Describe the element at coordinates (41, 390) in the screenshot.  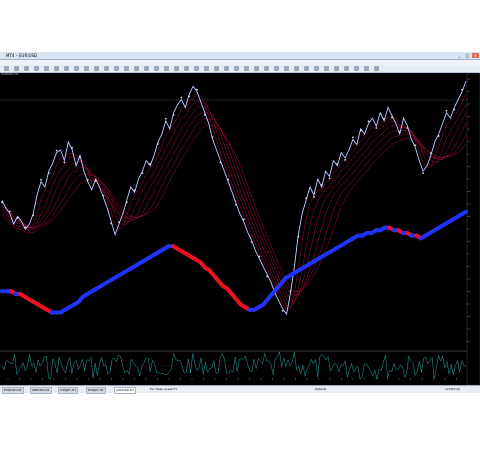
I see `chart-tab: GBPUSD,H1` at that location.